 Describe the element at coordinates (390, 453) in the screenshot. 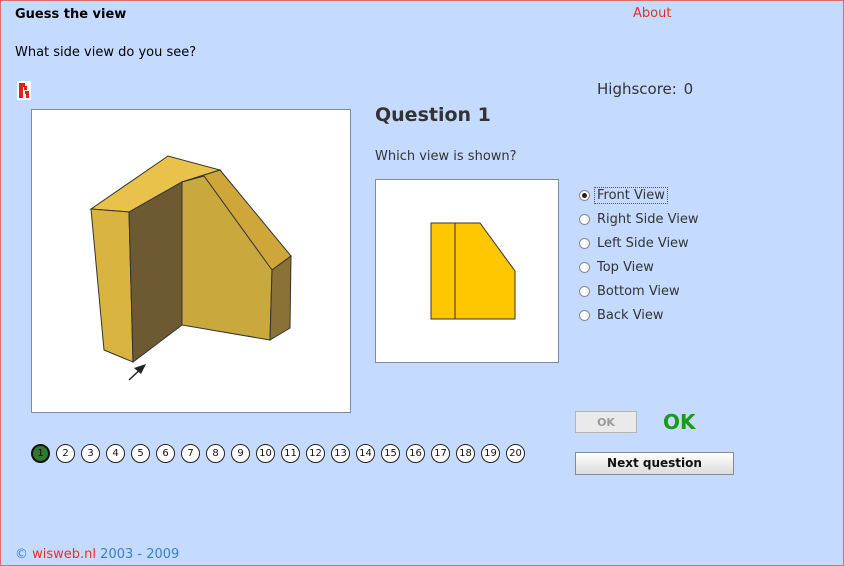

I see `question-number-15: 15` at that location.